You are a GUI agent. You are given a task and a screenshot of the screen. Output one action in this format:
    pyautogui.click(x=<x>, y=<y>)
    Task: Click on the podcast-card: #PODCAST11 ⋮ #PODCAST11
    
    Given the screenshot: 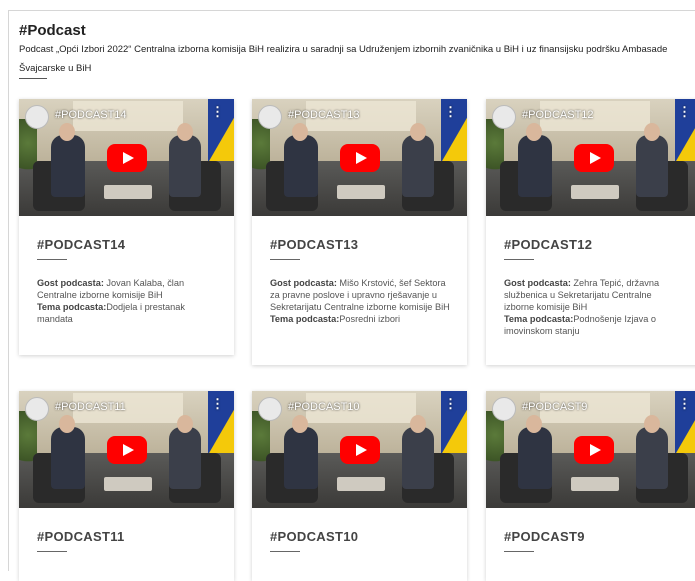 What is the action you would take?
    pyautogui.click(x=126, y=486)
    